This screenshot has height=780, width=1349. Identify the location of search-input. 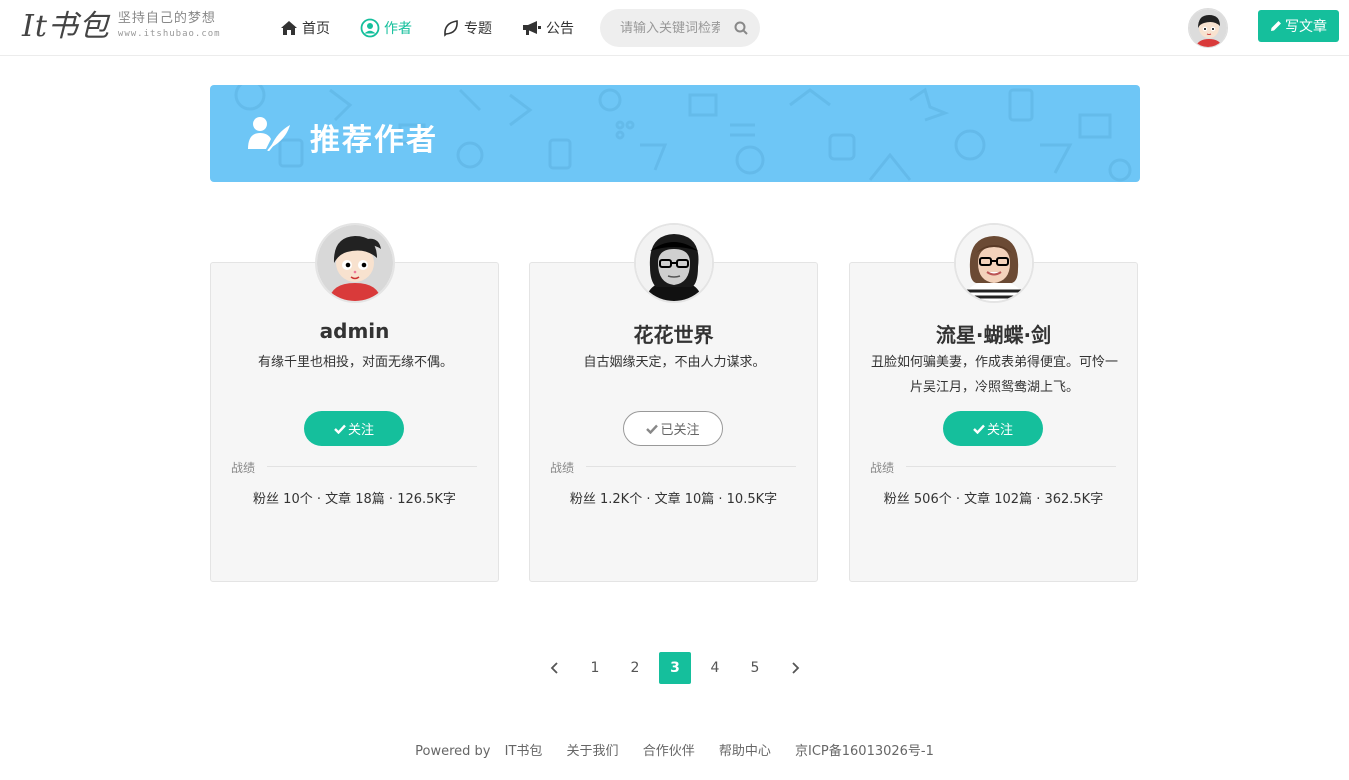
(670, 28).